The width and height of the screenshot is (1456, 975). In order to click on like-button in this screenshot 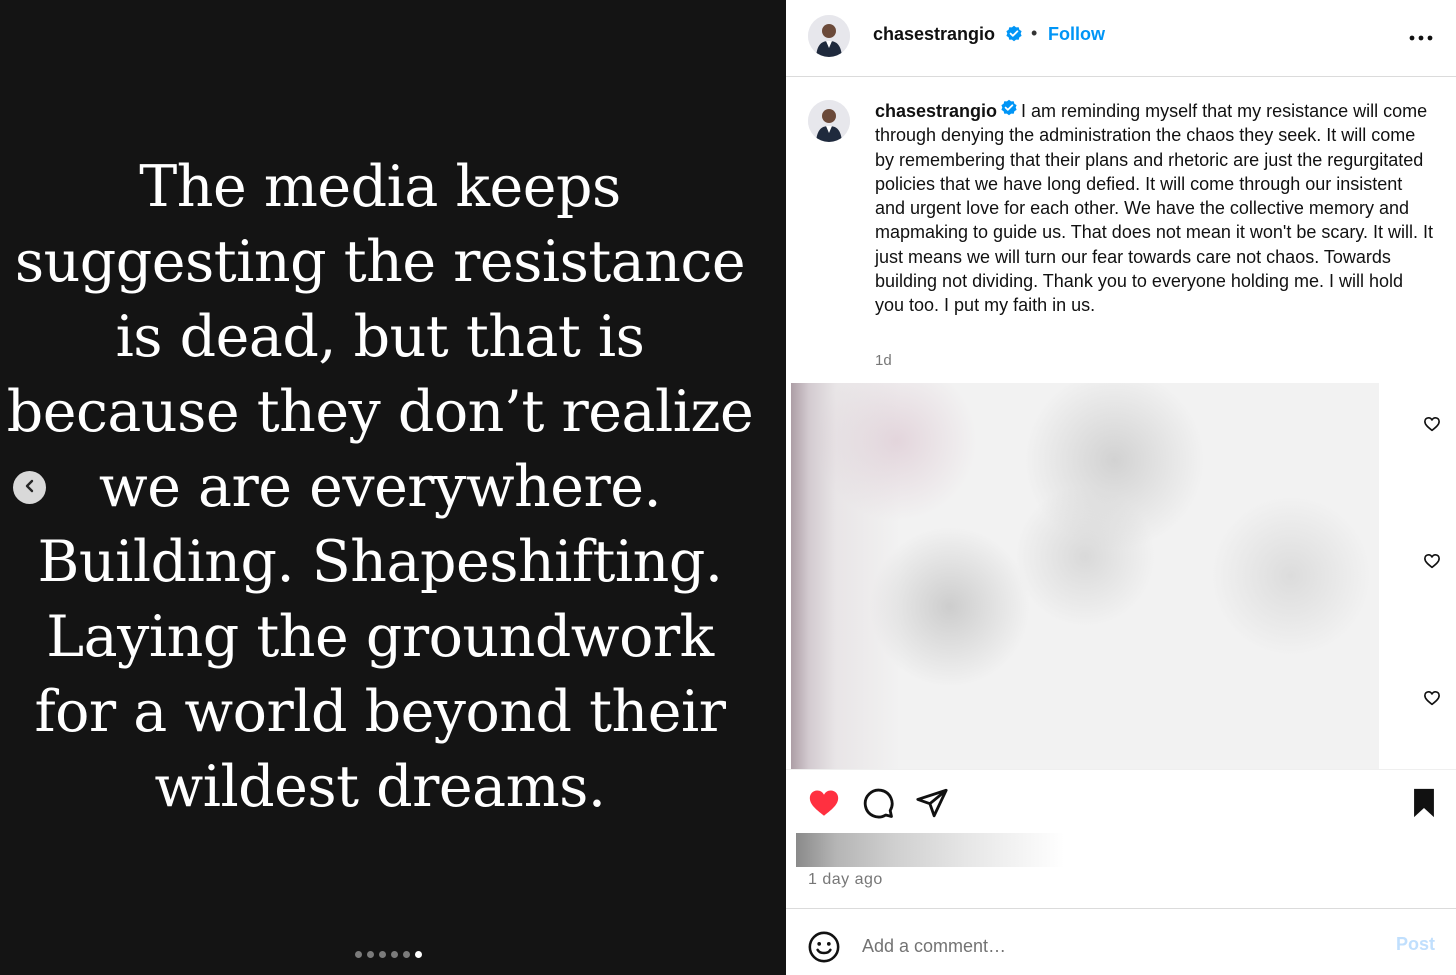, I will do `click(824, 803)`.